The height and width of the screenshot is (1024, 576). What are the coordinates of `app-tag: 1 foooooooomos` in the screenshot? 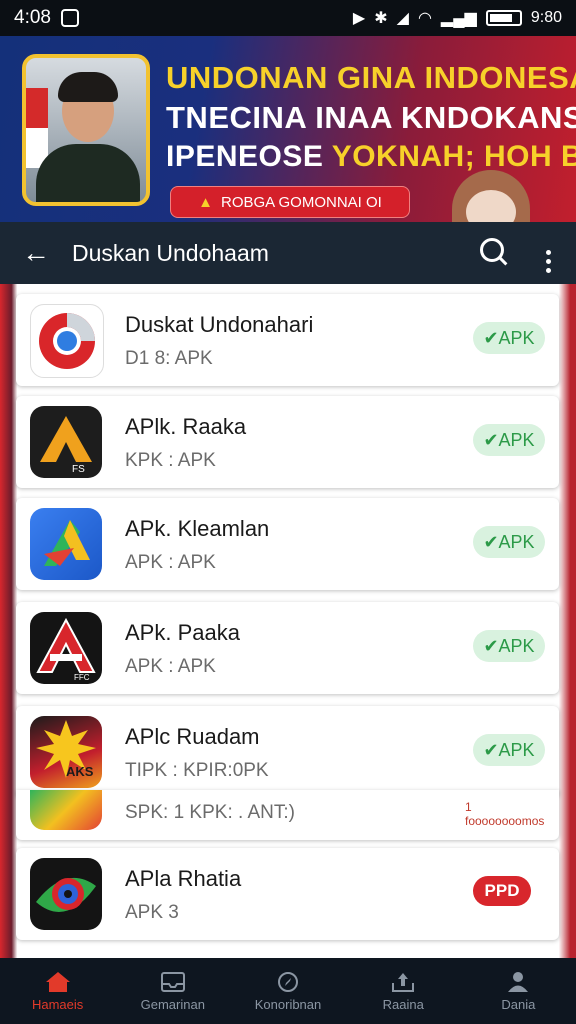 It's located at (505, 814).